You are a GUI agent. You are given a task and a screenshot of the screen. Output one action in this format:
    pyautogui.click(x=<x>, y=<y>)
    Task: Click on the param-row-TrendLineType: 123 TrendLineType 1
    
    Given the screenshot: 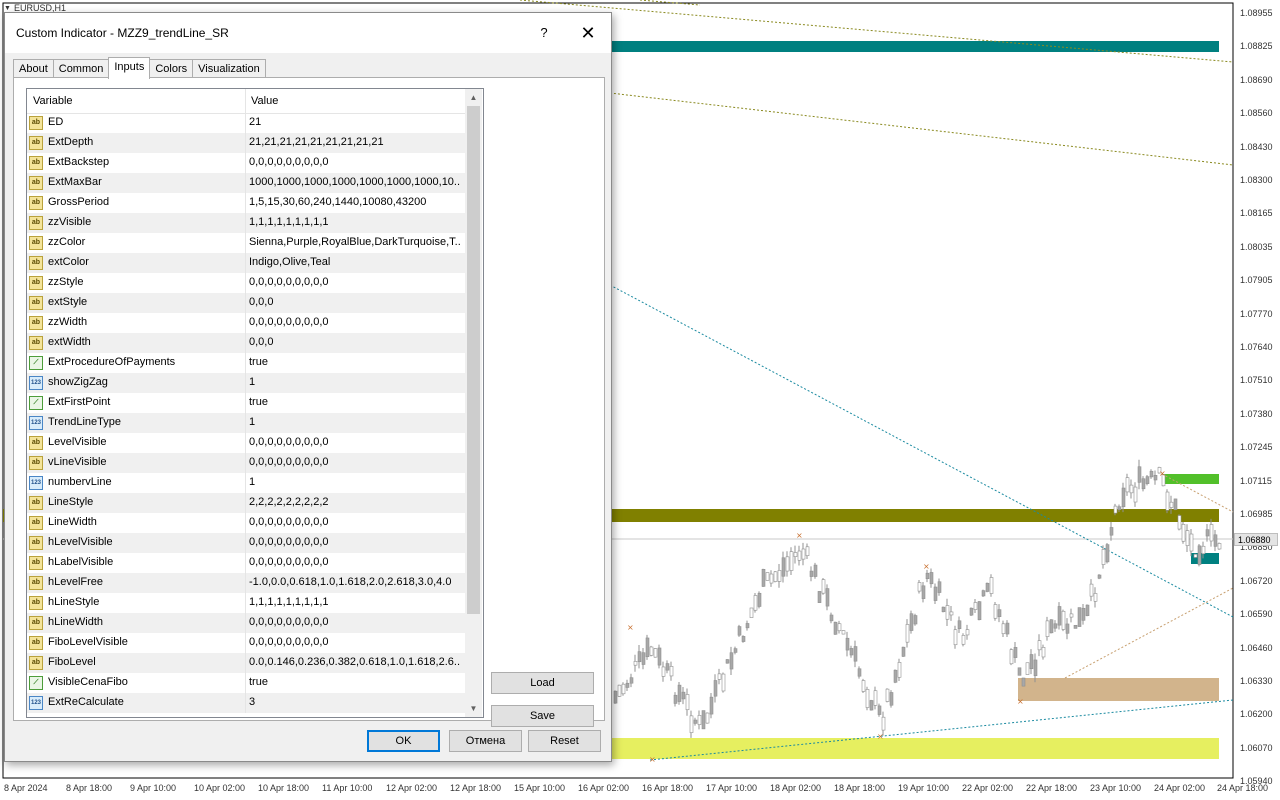 What is the action you would take?
    pyautogui.click(x=246, y=423)
    